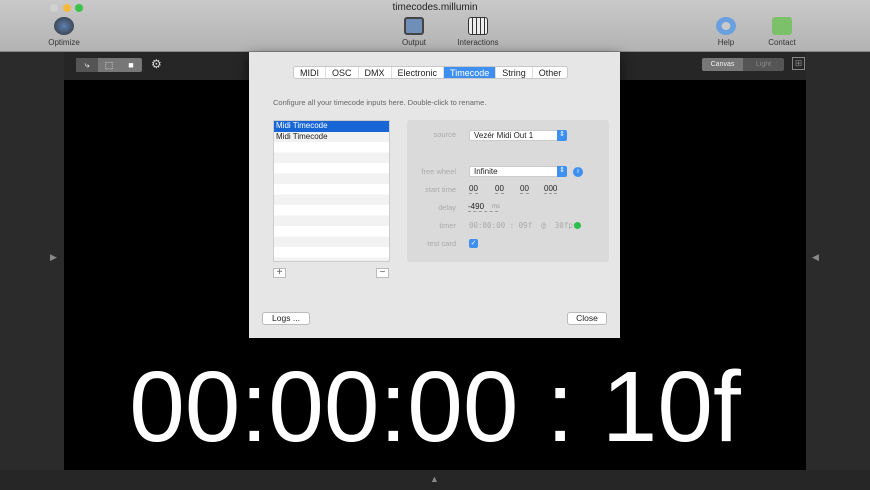 This screenshot has height=490, width=870. I want to click on start-minutes-field: 00, so click(499, 189).